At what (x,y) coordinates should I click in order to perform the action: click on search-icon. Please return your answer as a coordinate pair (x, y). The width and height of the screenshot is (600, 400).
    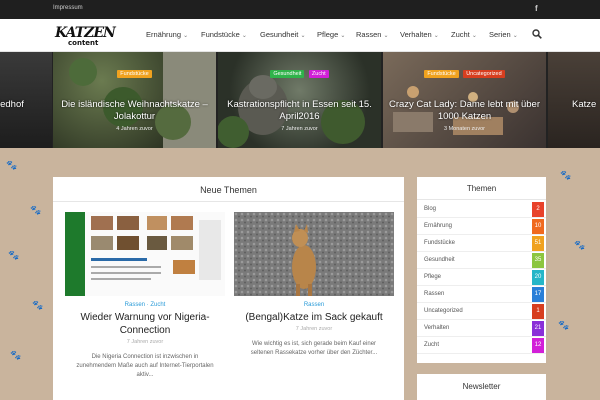
    Looking at the image, I should click on (537, 34).